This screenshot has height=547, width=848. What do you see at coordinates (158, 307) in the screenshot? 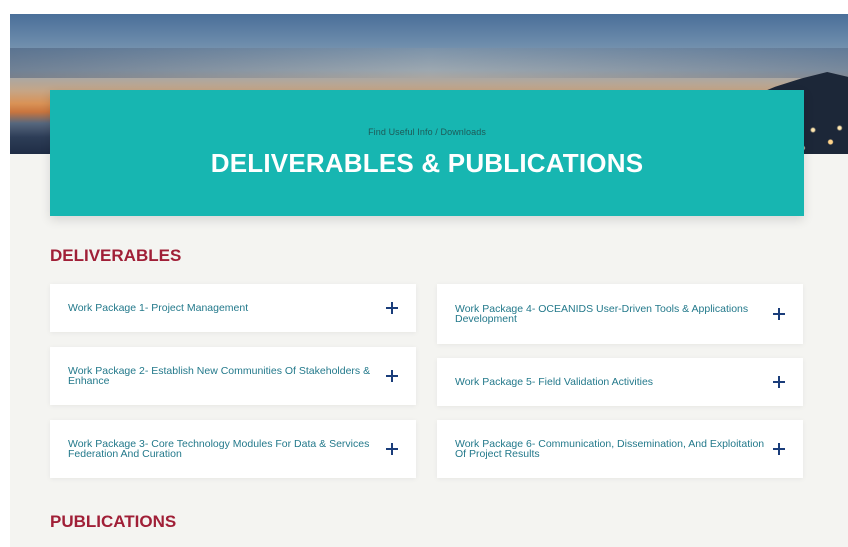
I see `accordion-label: Work Package 1- Project Management` at bounding box center [158, 307].